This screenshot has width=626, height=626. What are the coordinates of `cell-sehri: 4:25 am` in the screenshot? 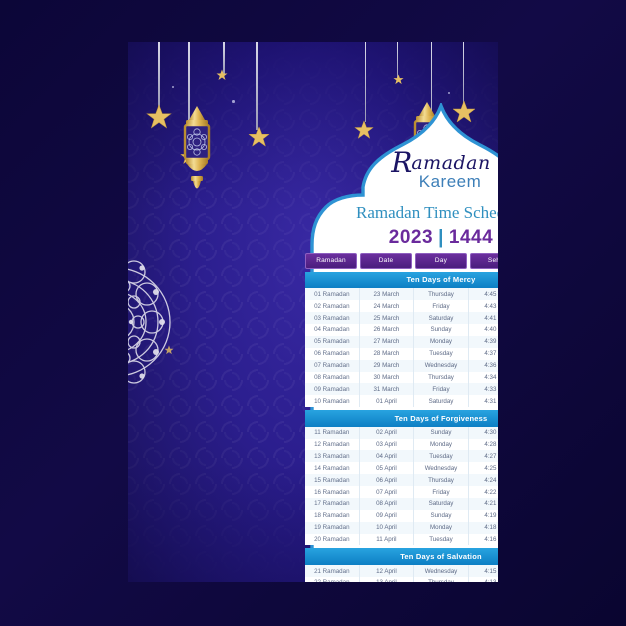 It's located at (483, 468).